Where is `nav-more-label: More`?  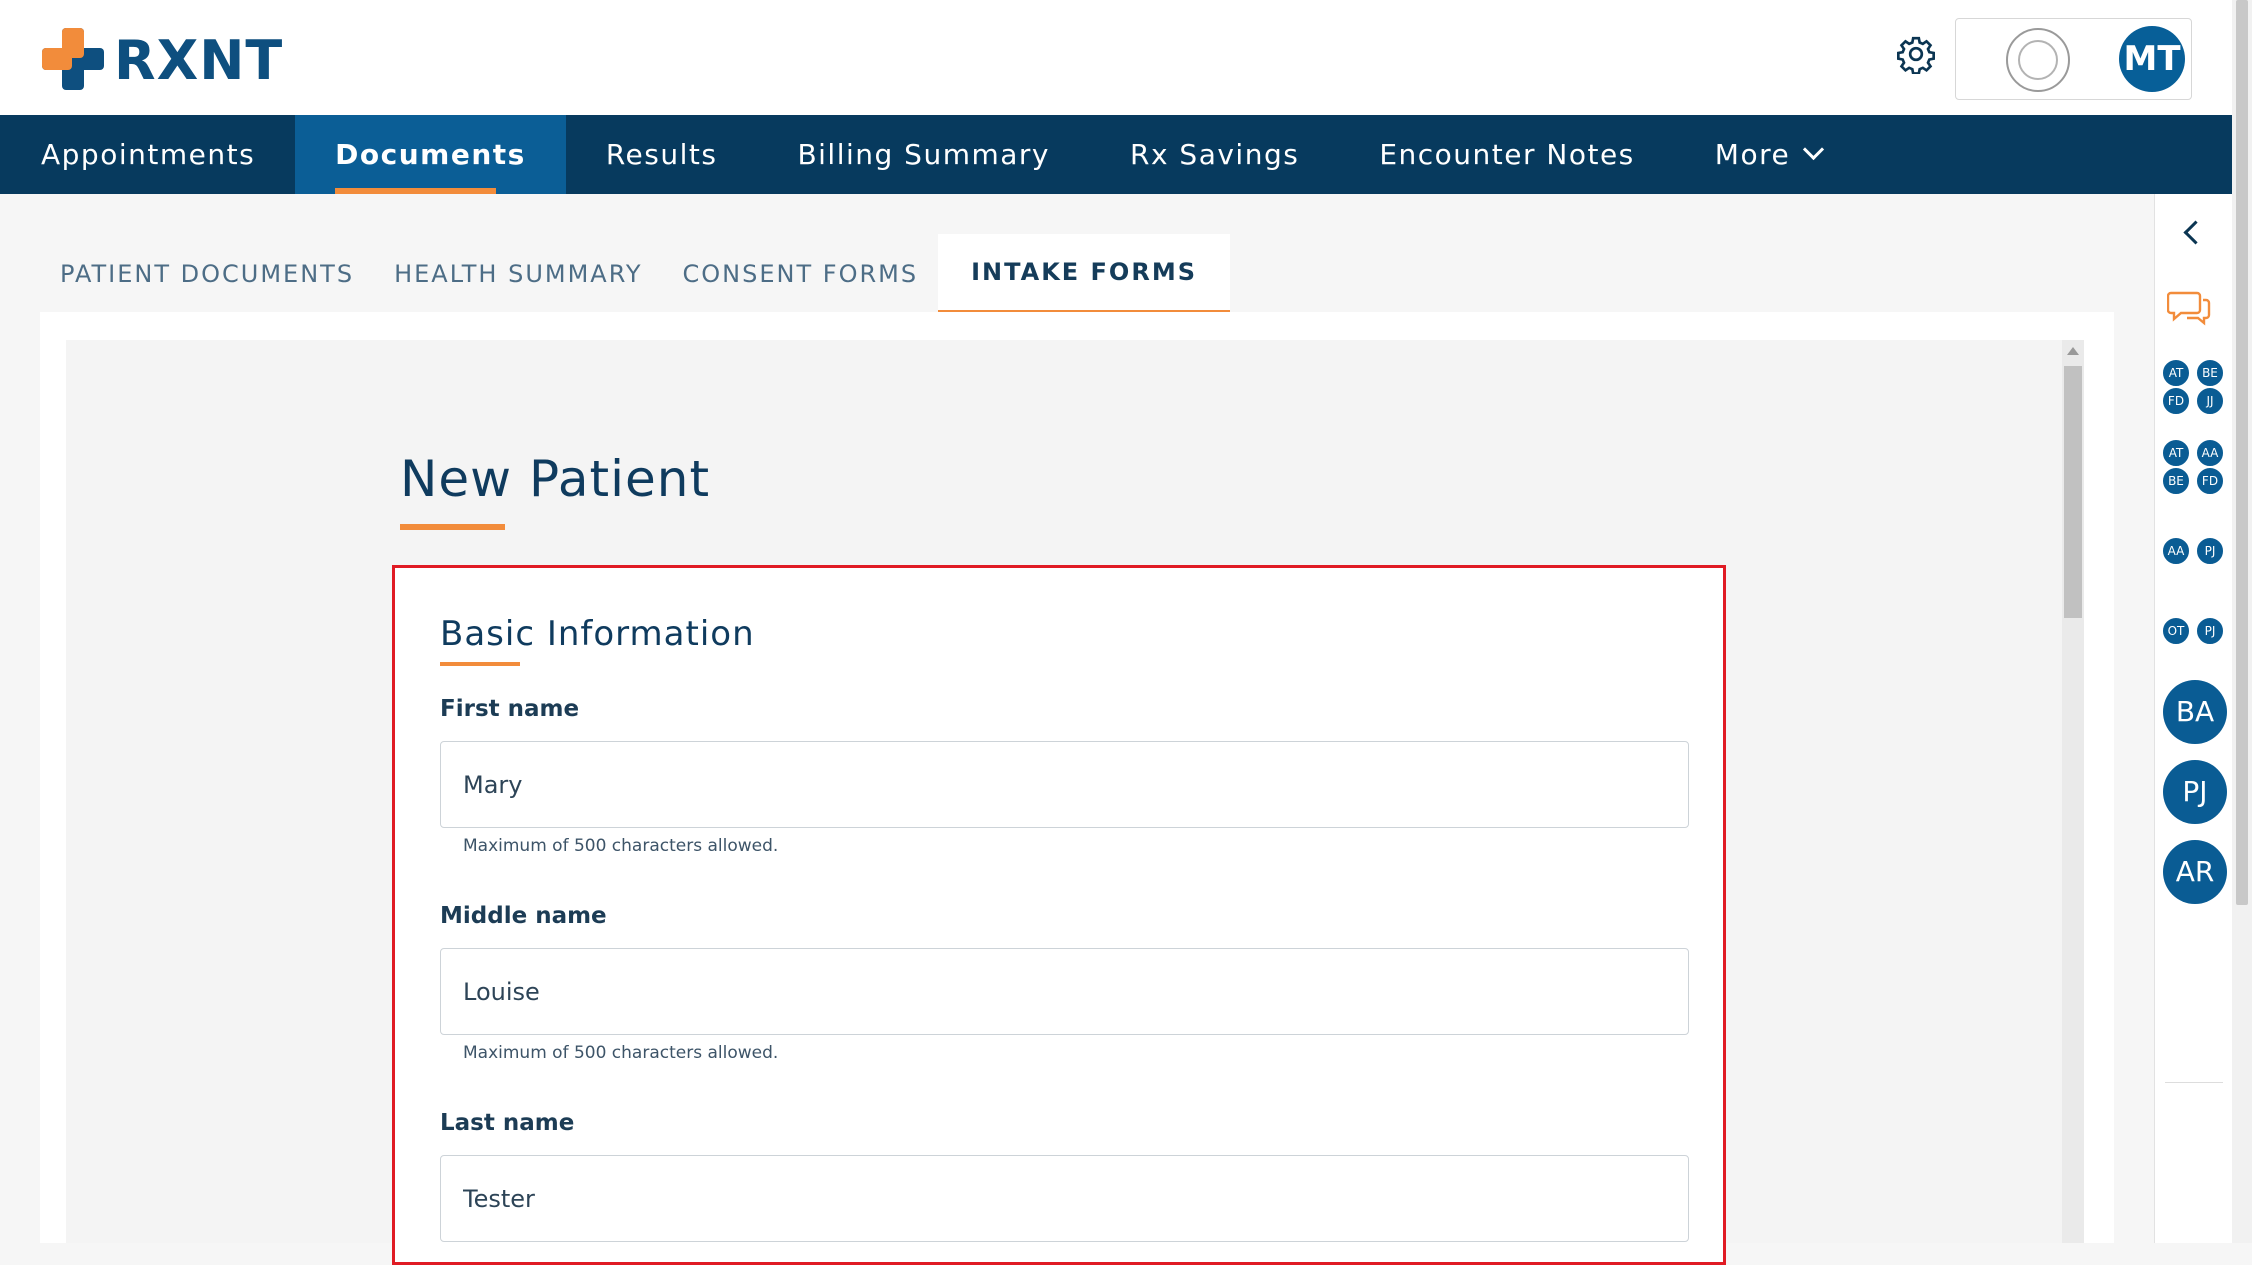 nav-more-label: More is located at coordinates (1752, 154).